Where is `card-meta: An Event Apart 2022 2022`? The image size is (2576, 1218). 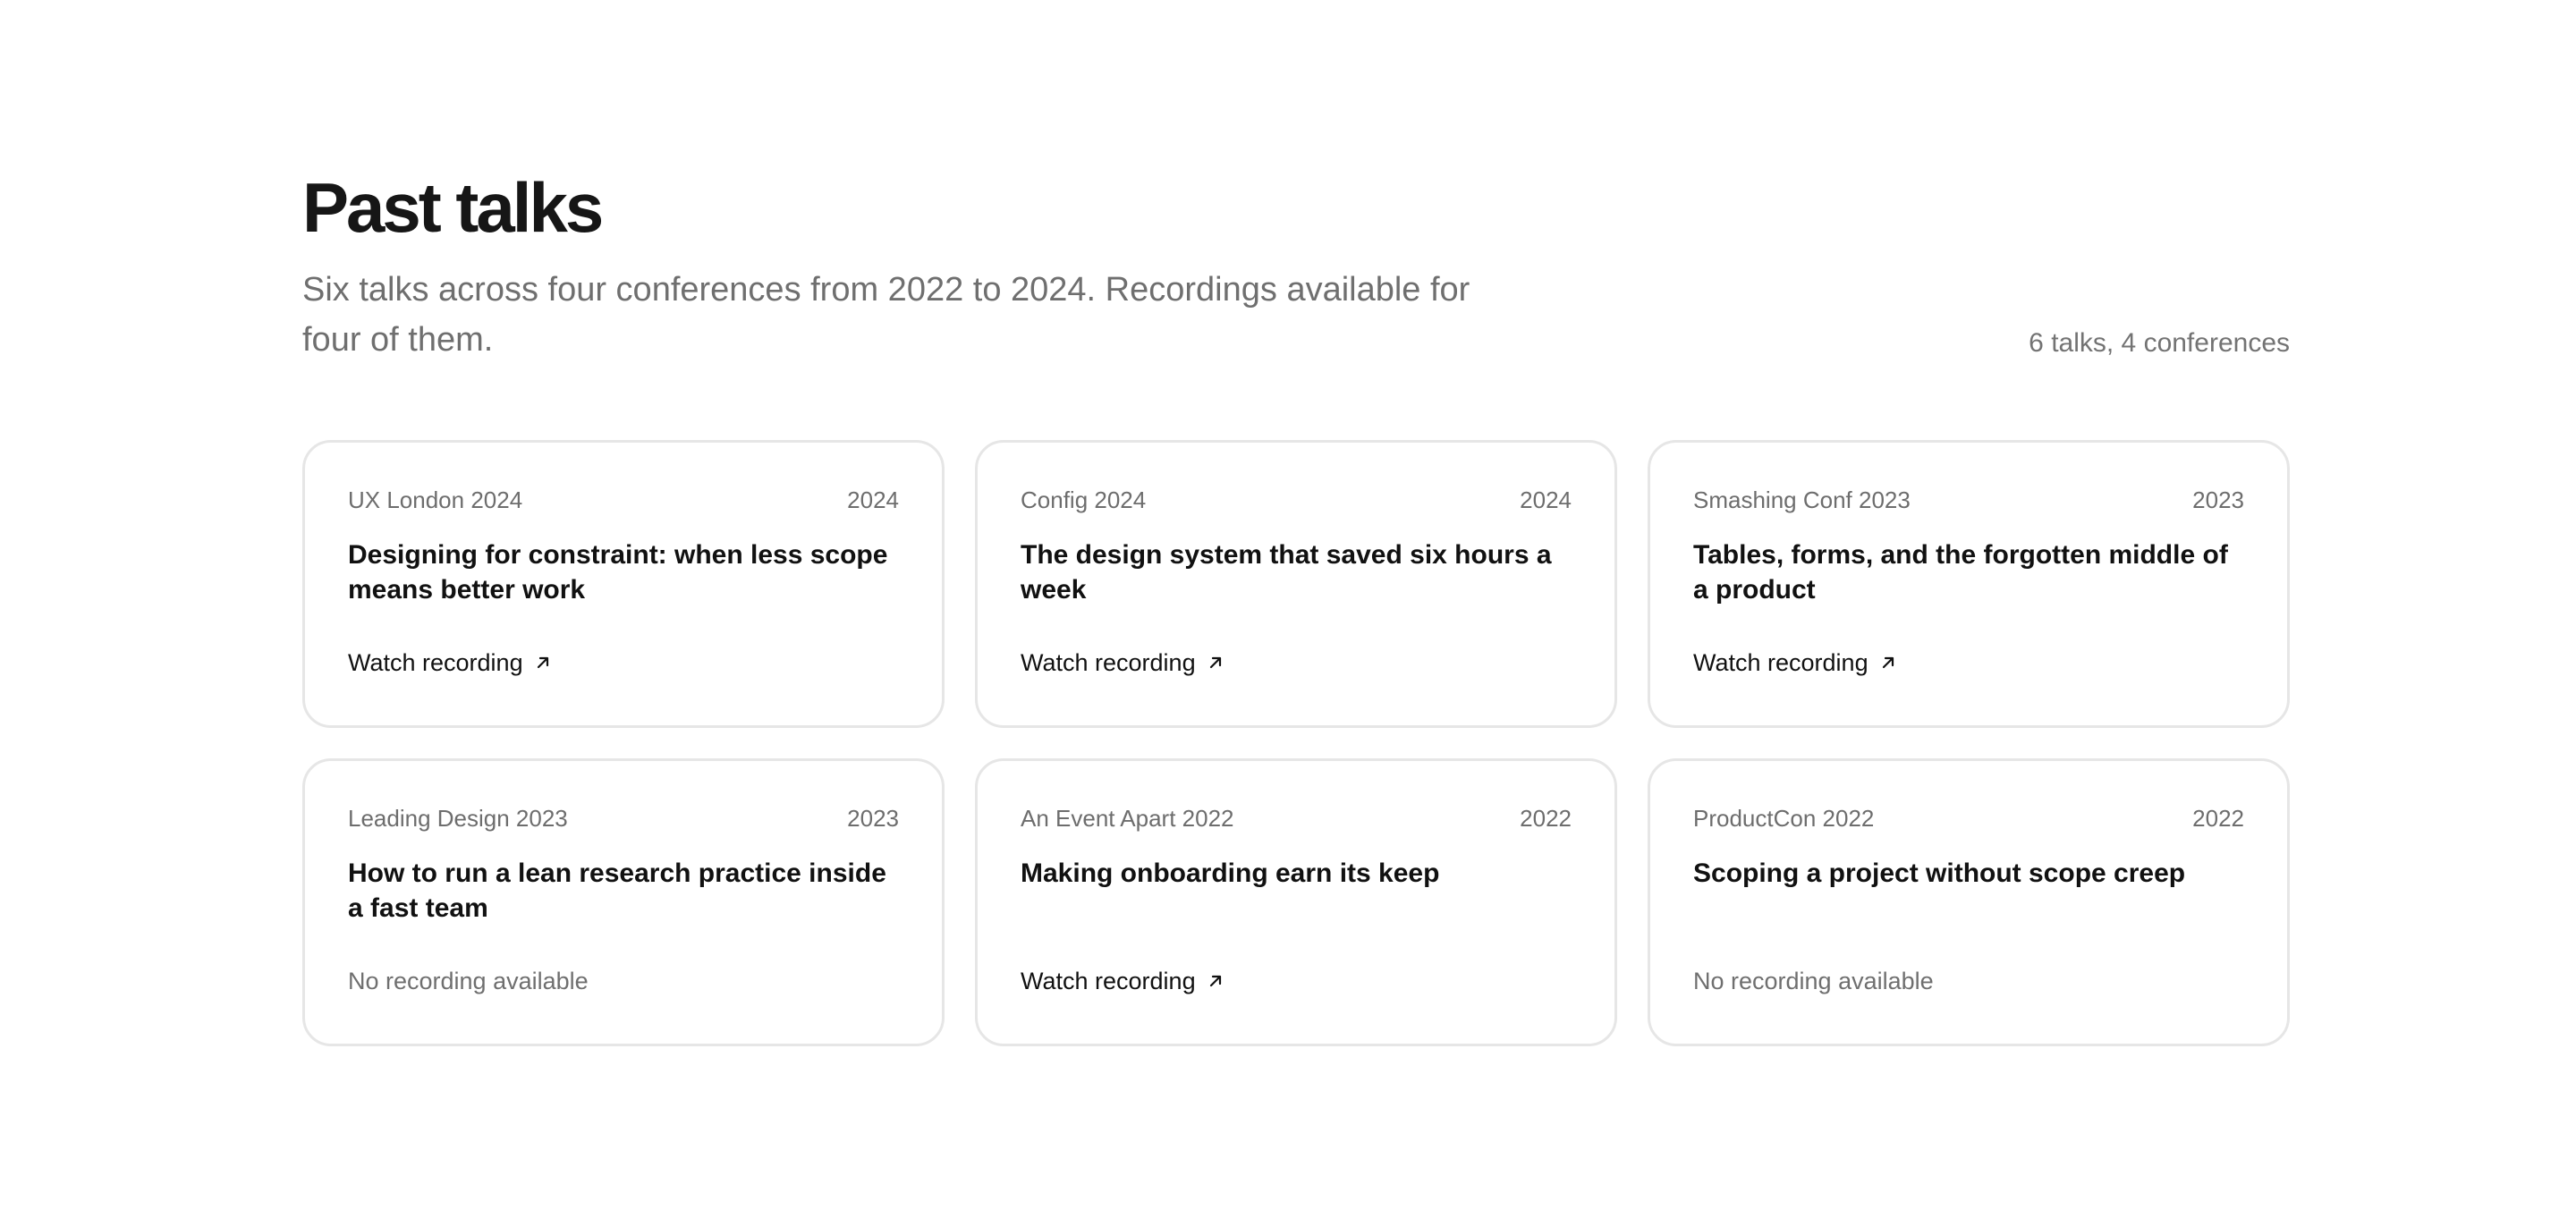
card-meta: An Event Apart 2022 2022 is located at coordinates (1296, 818).